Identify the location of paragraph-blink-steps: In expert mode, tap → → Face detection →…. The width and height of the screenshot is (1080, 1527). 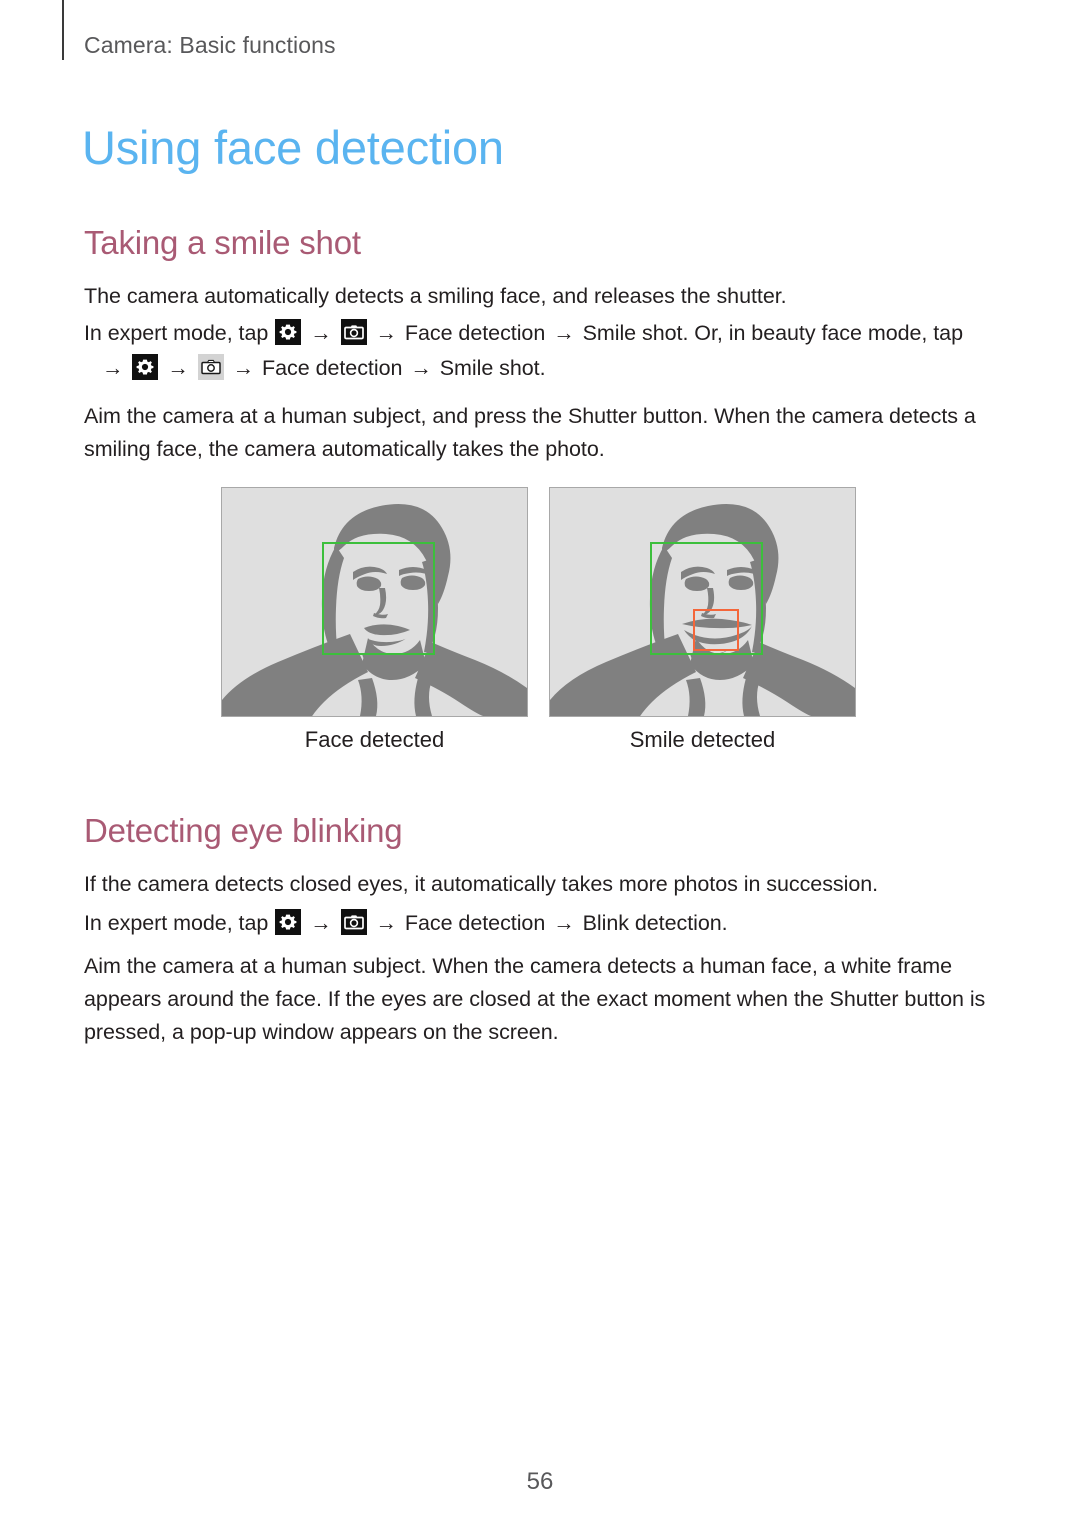
(549, 926).